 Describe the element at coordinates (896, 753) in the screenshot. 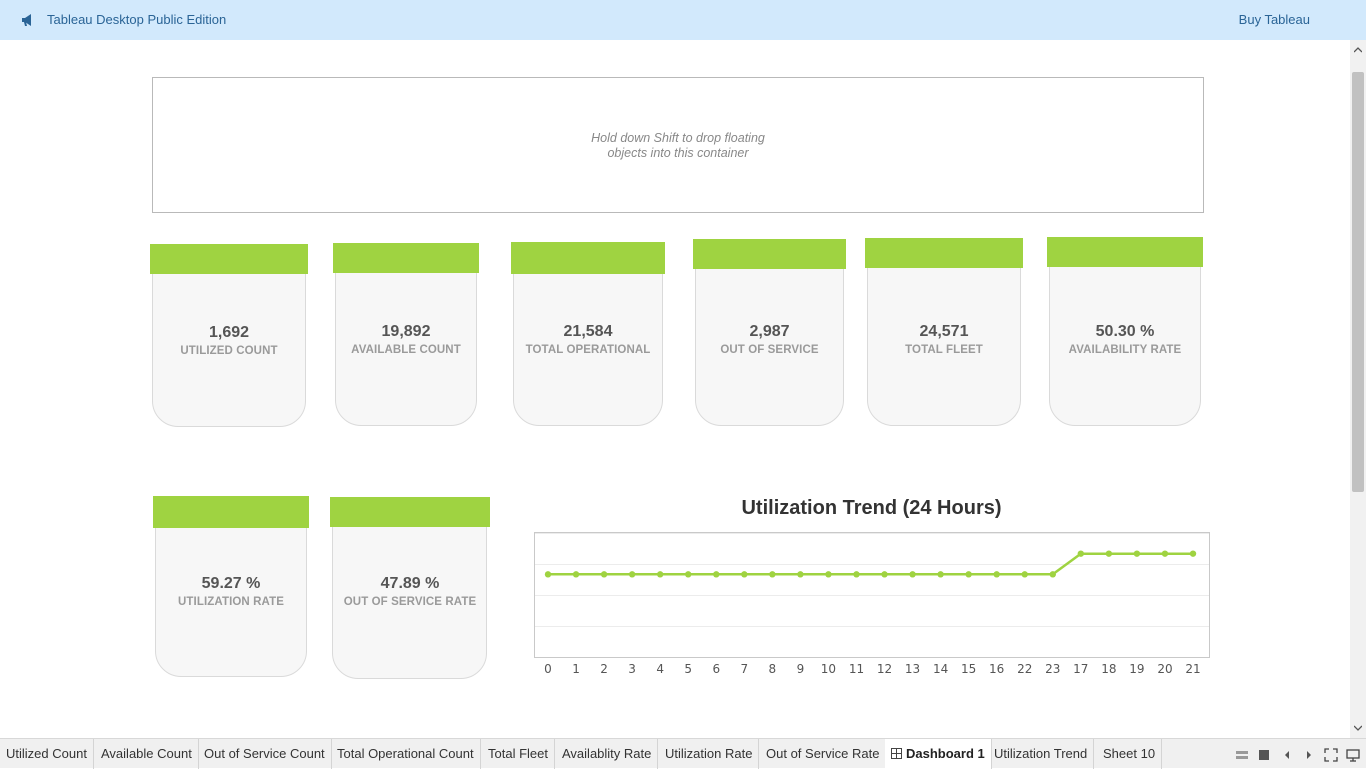

I see `dashboard-icon` at that location.